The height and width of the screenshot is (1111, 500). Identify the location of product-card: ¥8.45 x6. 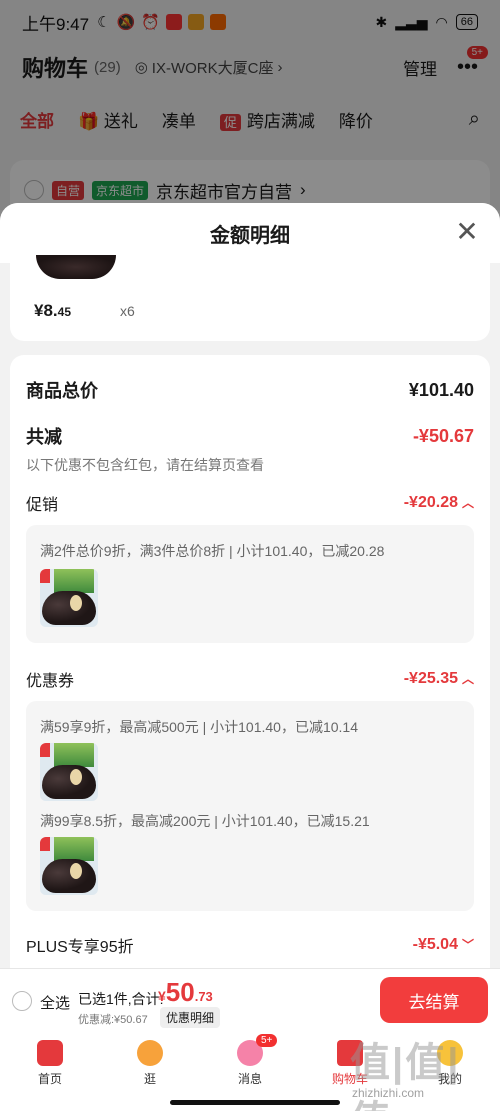
(250, 298).